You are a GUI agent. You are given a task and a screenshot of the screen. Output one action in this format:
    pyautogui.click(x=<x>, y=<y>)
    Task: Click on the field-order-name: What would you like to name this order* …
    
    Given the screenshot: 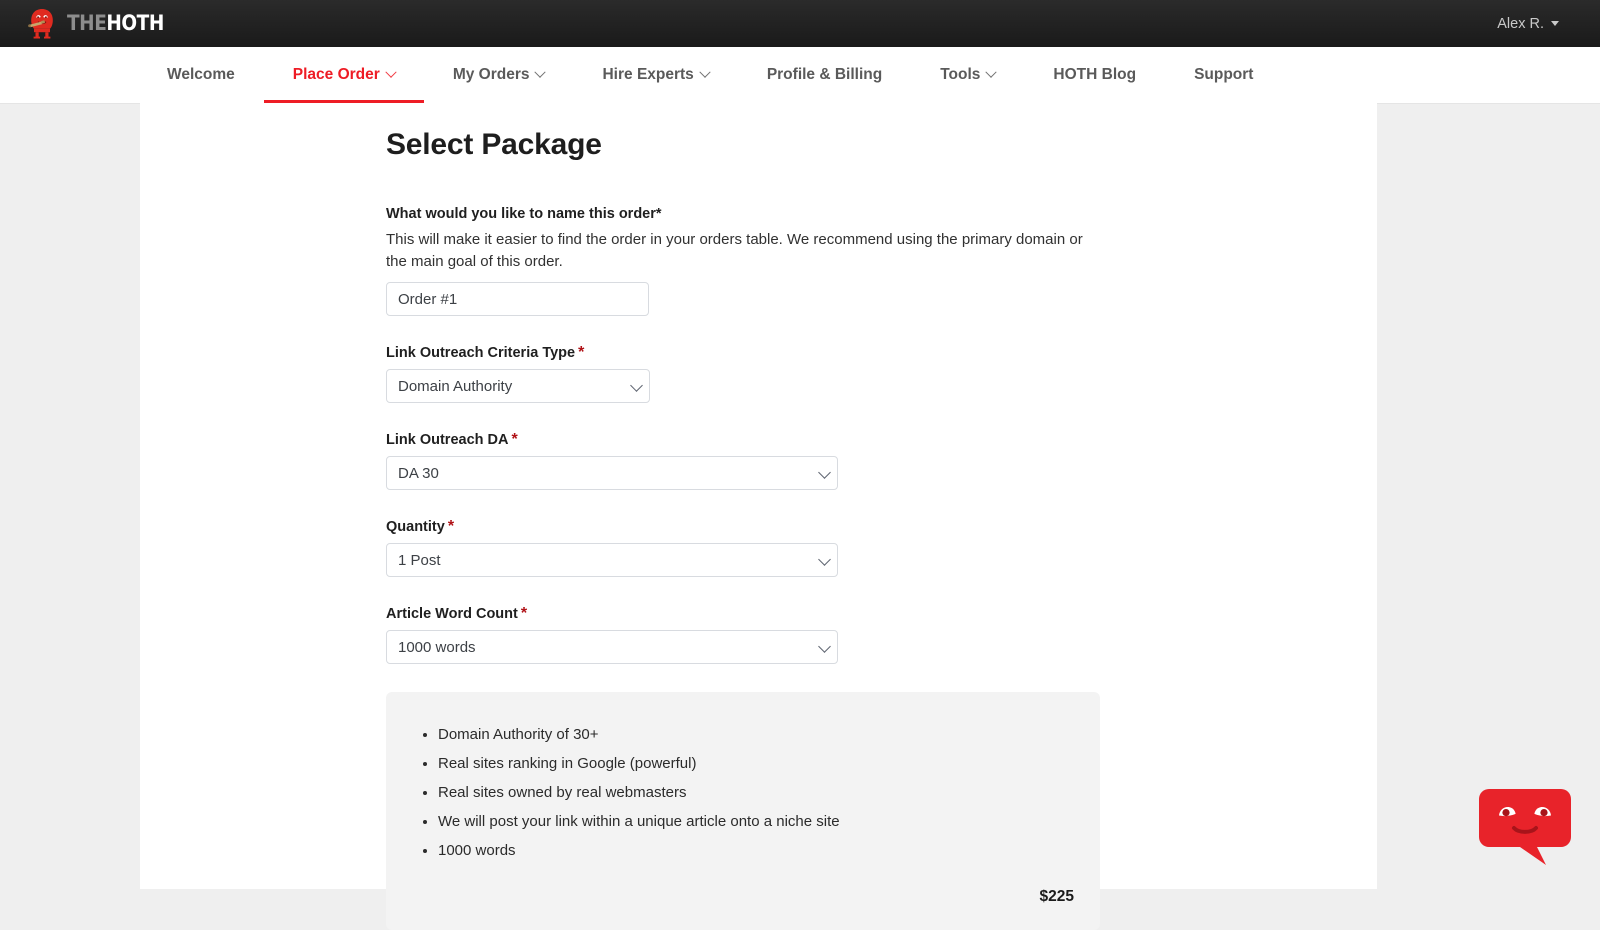 What is the action you would take?
    pyautogui.click(x=881, y=261)
    